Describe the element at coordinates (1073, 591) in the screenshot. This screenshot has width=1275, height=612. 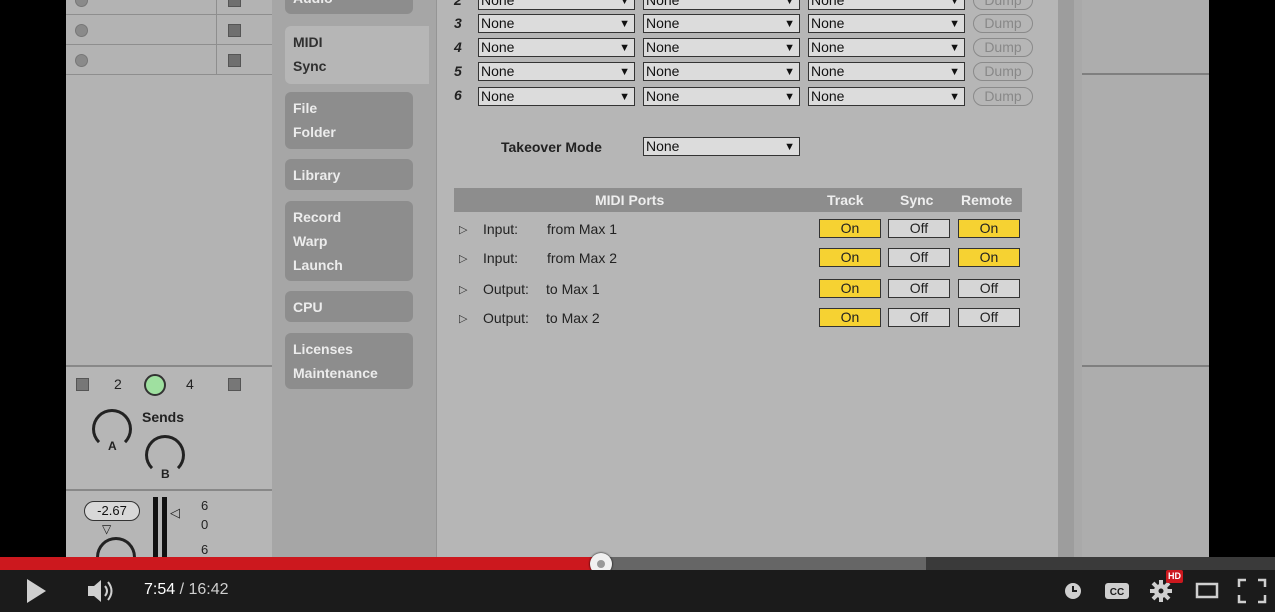
I see `watch-later-icon` at that location.